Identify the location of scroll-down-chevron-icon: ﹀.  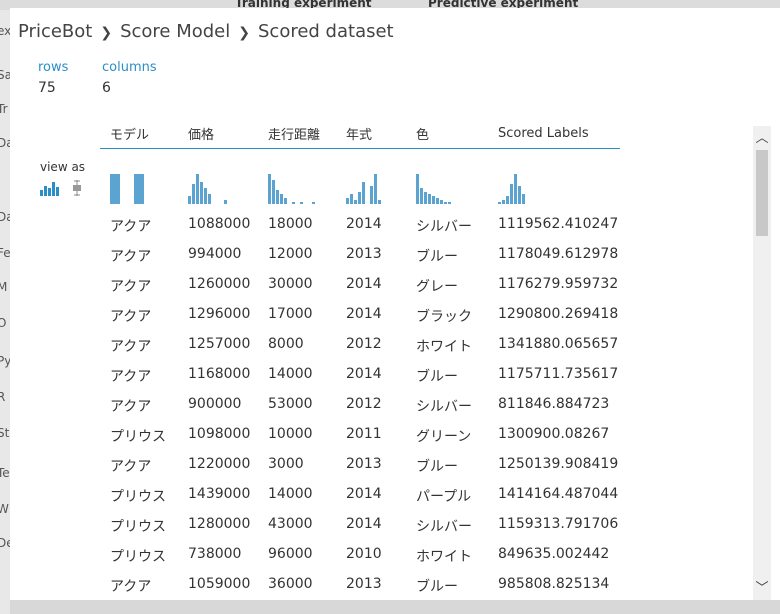
(762, 589).